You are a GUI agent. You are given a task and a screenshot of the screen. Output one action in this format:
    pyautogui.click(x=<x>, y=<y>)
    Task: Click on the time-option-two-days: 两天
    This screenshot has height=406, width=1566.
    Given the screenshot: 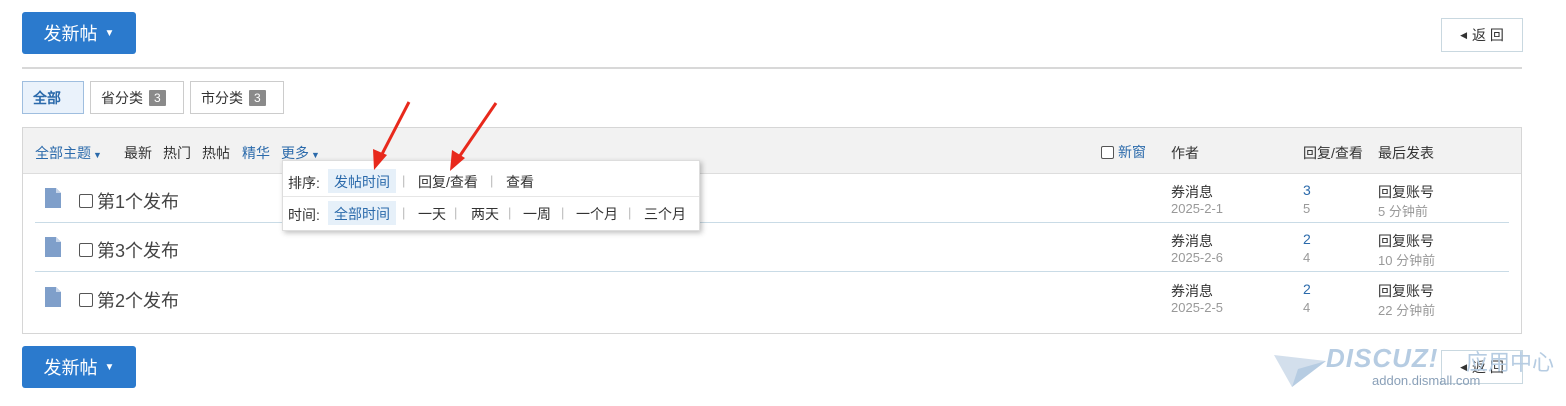 What is the action you would take?
    pyautogui.click(x=485, y=213)
    